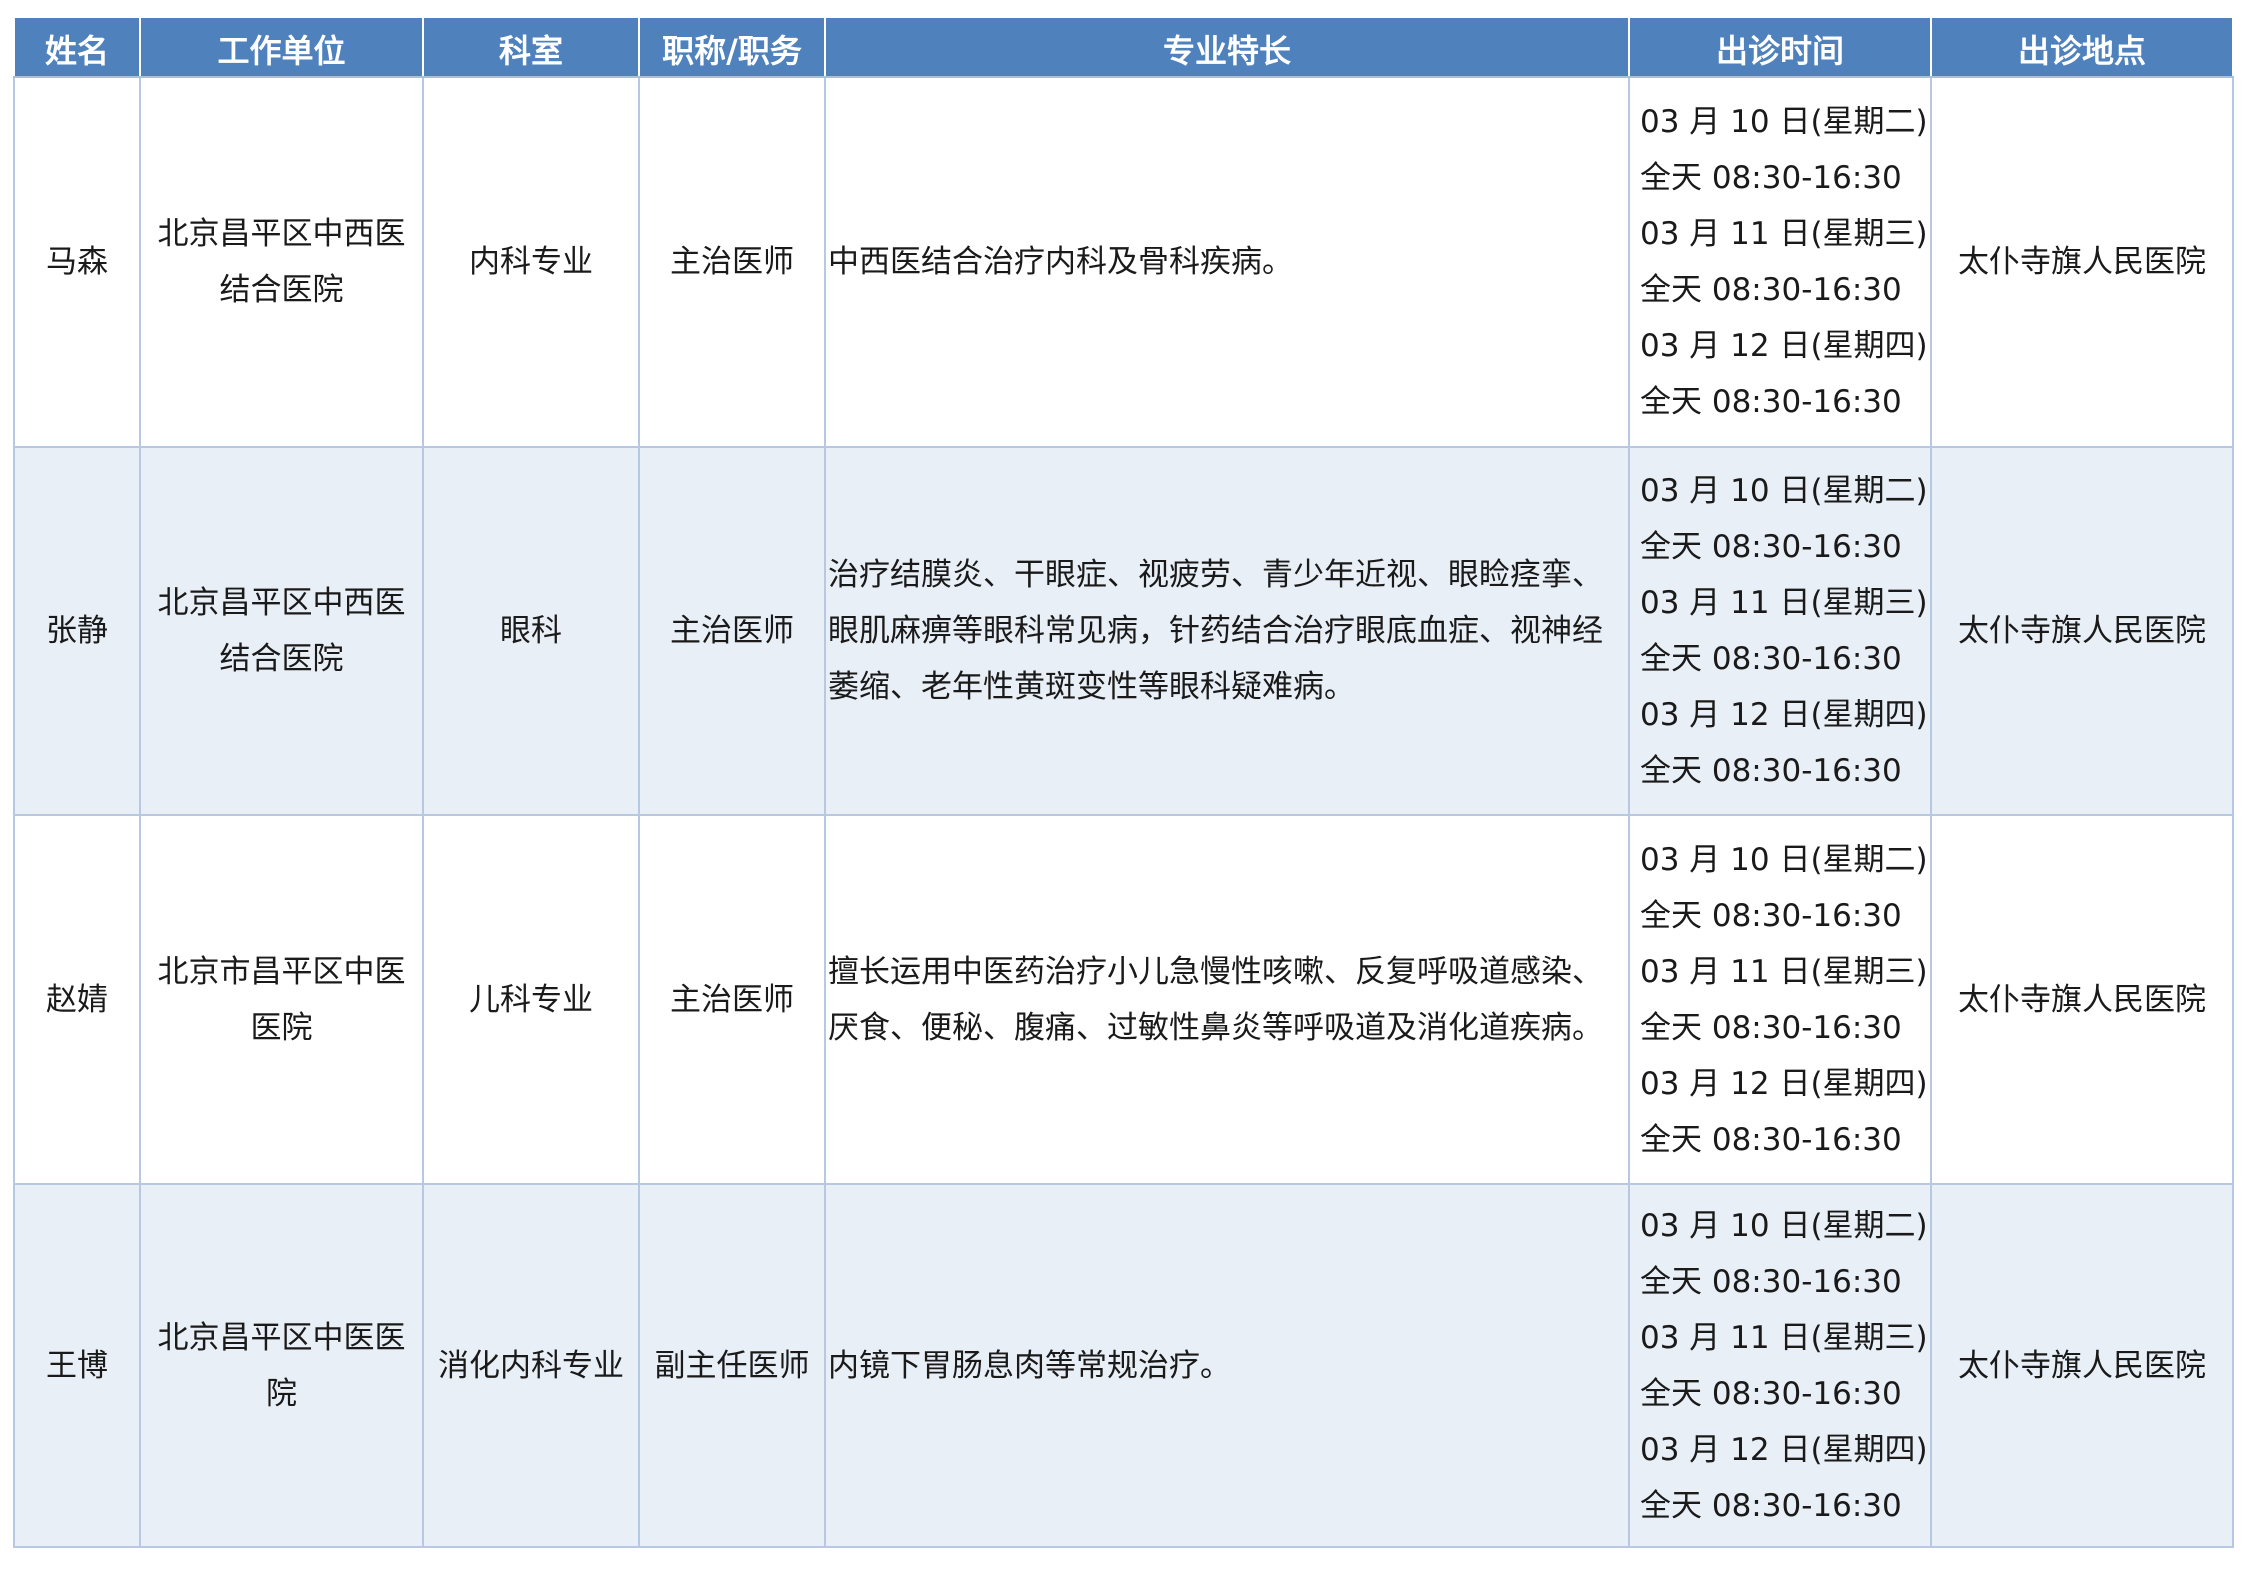 The height and width of the screenshot is (1587, 2245). What do you see at coordinates (1227, 47) in the screenshot?
I see `header-specialty: 专业特长` at bounding box center [1227, 47].